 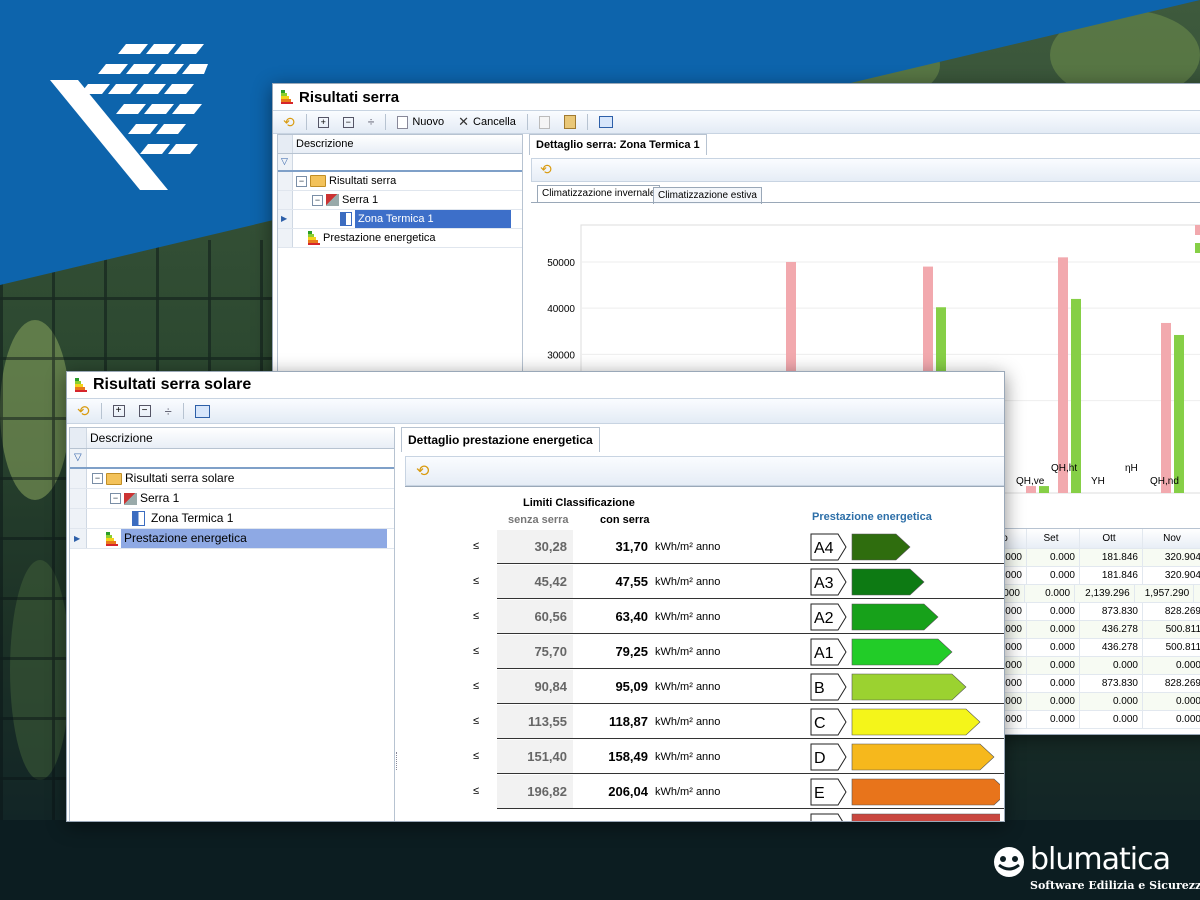 I want to click on tree-row: ▶ Zona Termica 1, so click(x=400, y=219).